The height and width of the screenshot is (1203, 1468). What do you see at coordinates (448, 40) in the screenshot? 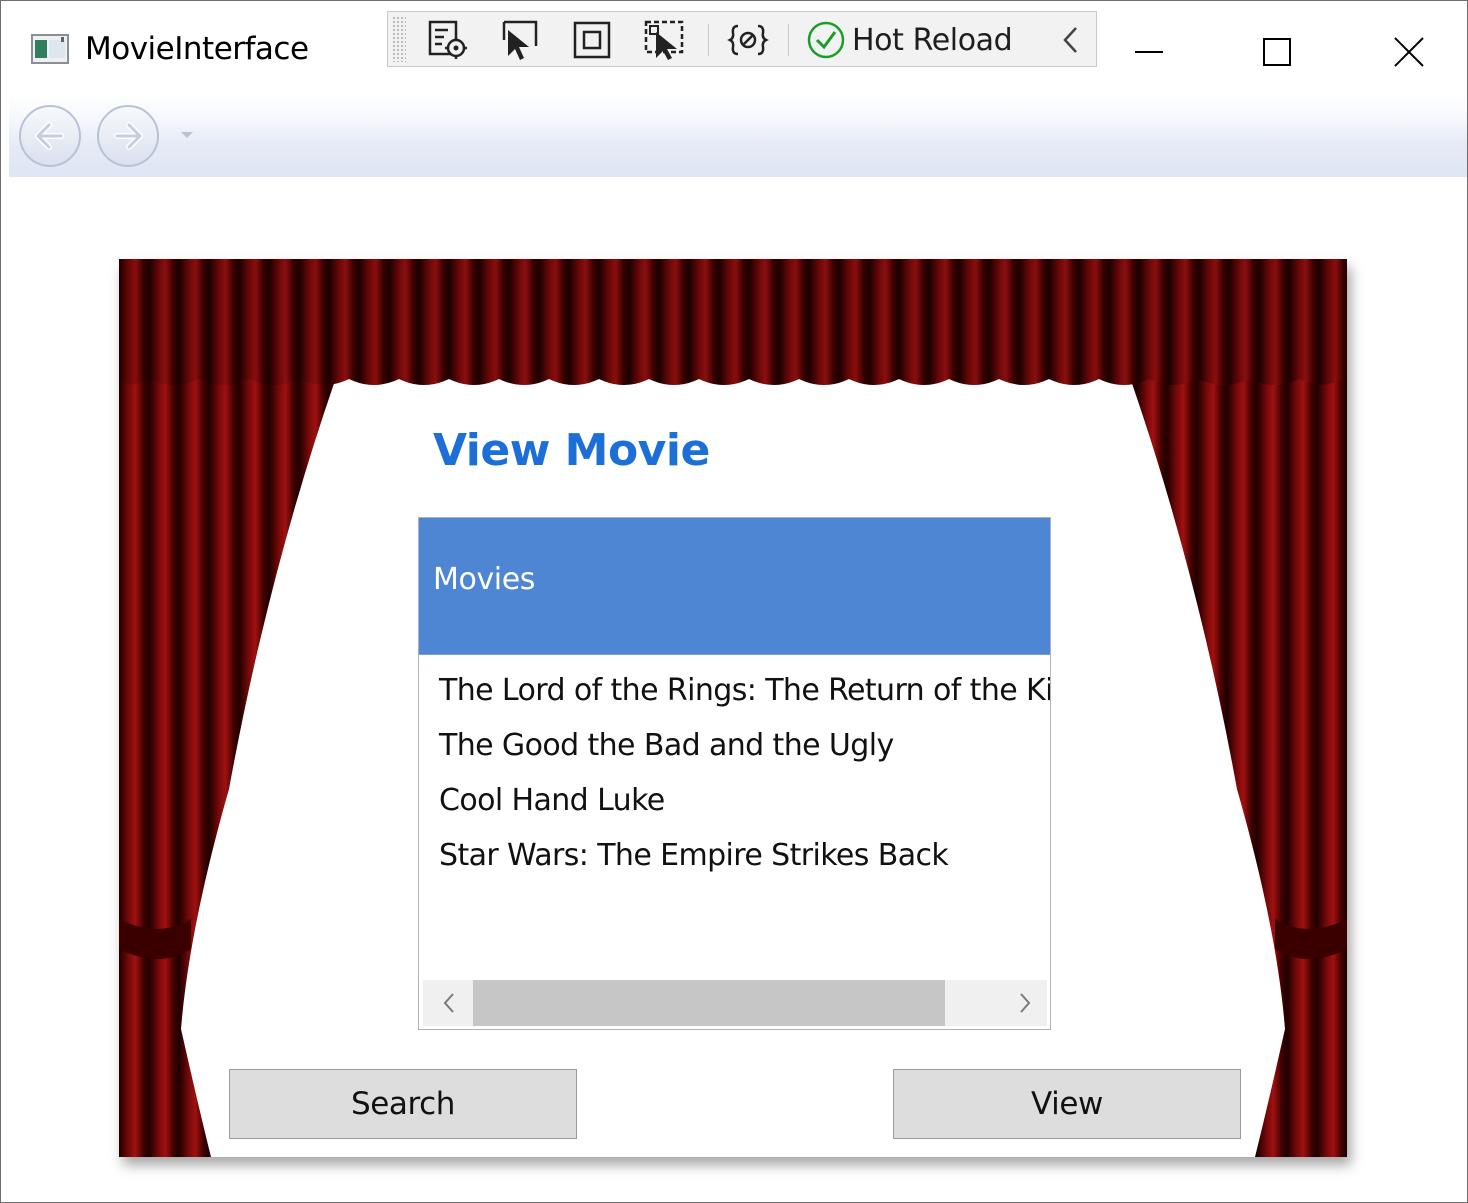
I see `live-visual-tree-icon` at bounding box center [448, 40].